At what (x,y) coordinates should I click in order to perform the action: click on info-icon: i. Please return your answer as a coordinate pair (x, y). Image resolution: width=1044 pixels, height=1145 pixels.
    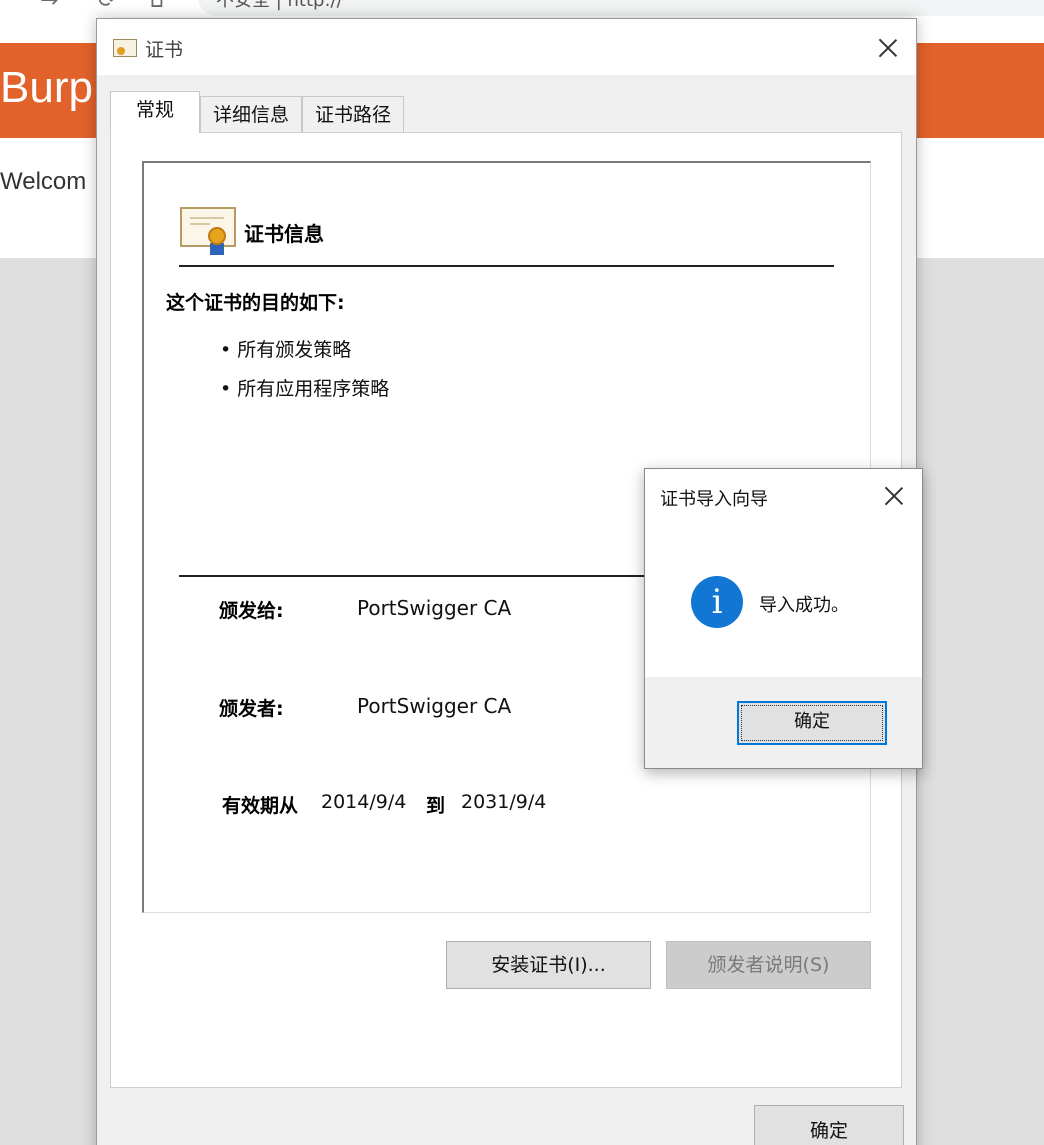
    Looking at the image, I should click on (717, 602).